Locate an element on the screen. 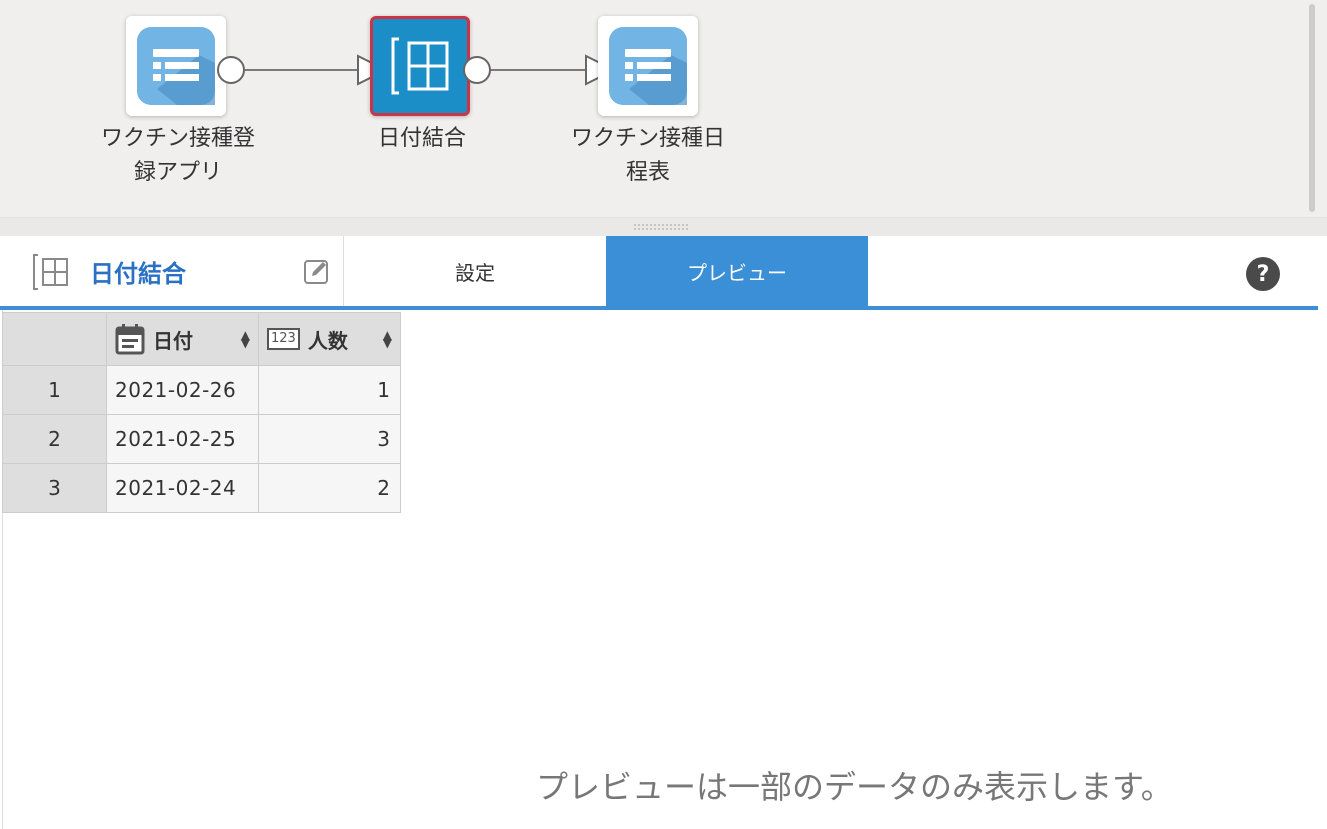  column-header-count: 123 人数 ▲ ▼ is located at coordinates (329, 339).